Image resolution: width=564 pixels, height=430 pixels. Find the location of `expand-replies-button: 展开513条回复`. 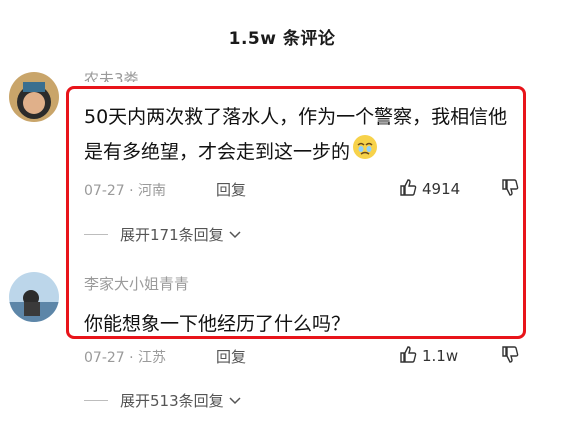

expand-replies-button: 展开513条回复 is located at coordinates (163, 400).